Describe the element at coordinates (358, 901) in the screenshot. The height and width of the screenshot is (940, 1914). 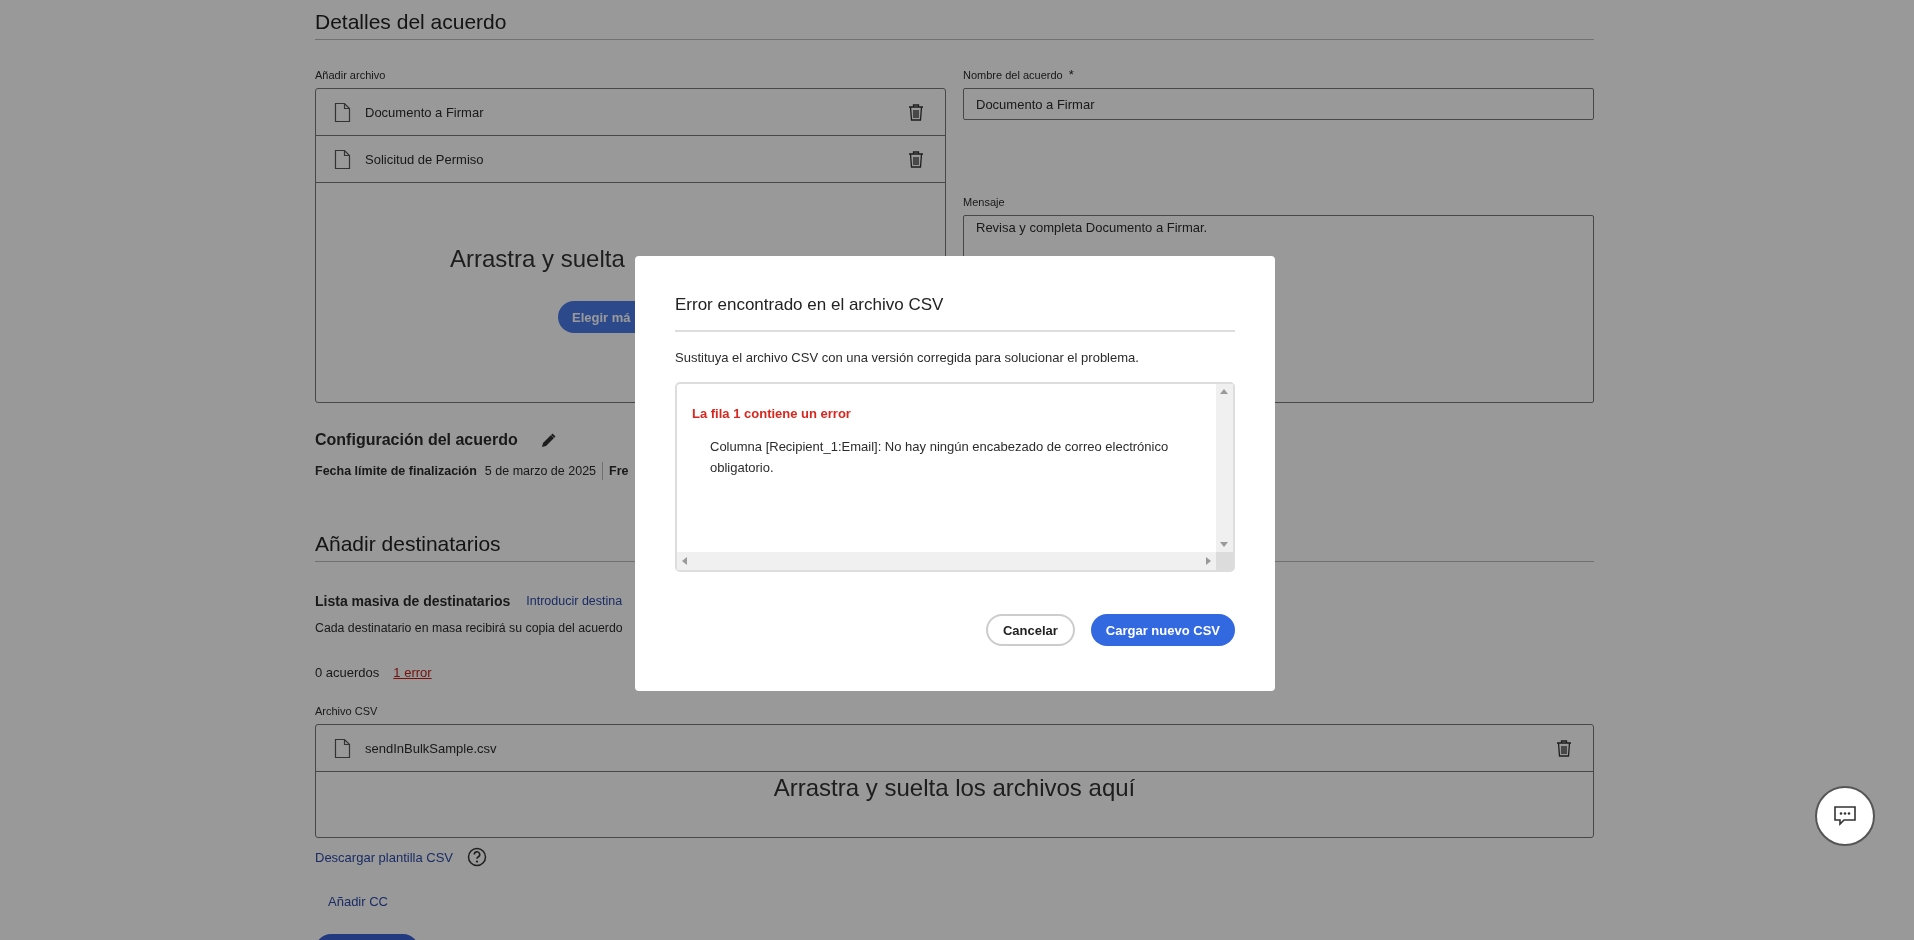
I see `add-cc-link: Añadir CC` at that location.